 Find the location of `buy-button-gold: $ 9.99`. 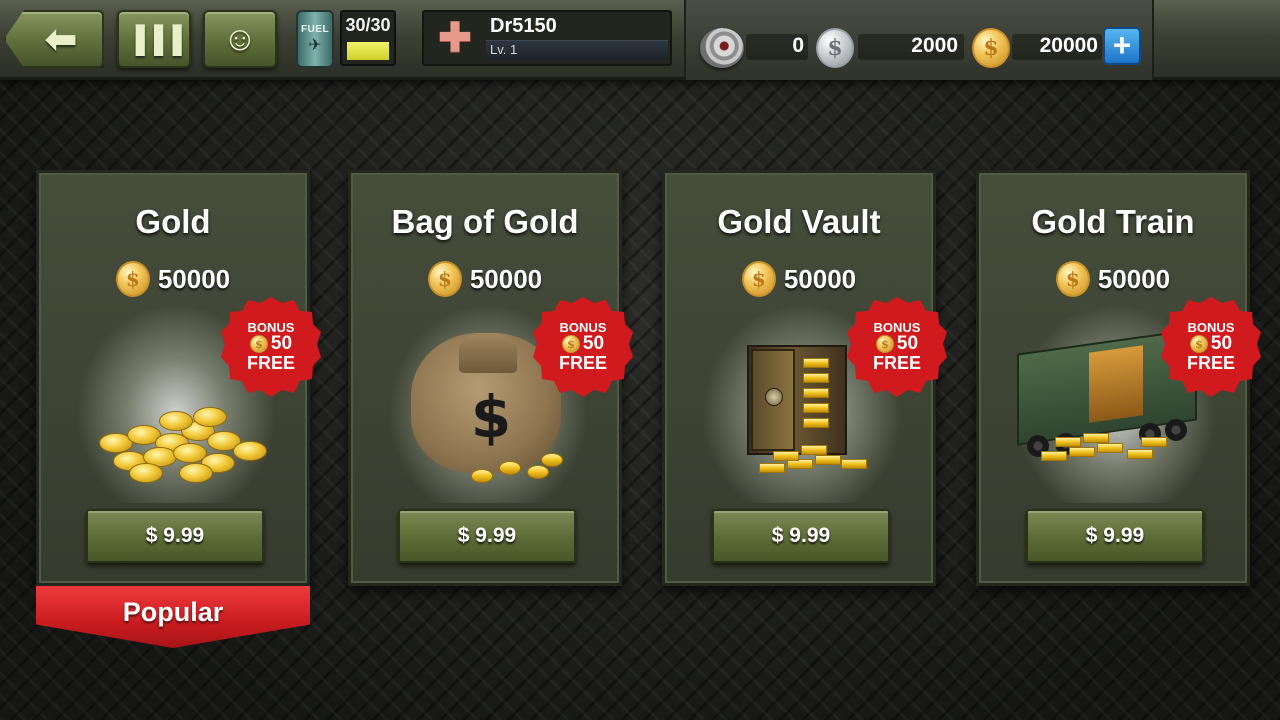

buy-button-gold: $ 9.99 is located at coordinates (175, 536).